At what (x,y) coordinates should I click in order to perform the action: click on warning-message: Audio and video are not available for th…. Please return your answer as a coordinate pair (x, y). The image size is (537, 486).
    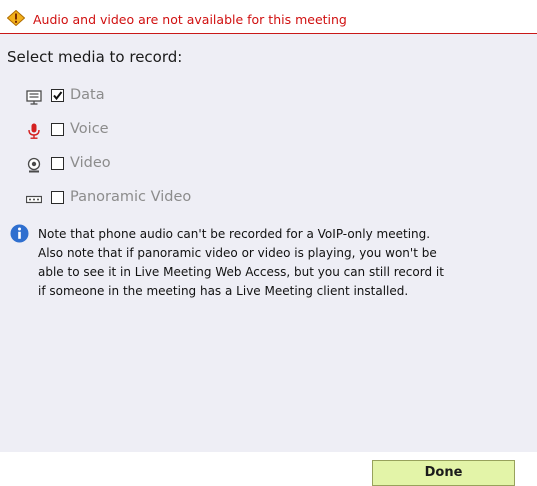
    Looking at the image, I should click on (190, 19).